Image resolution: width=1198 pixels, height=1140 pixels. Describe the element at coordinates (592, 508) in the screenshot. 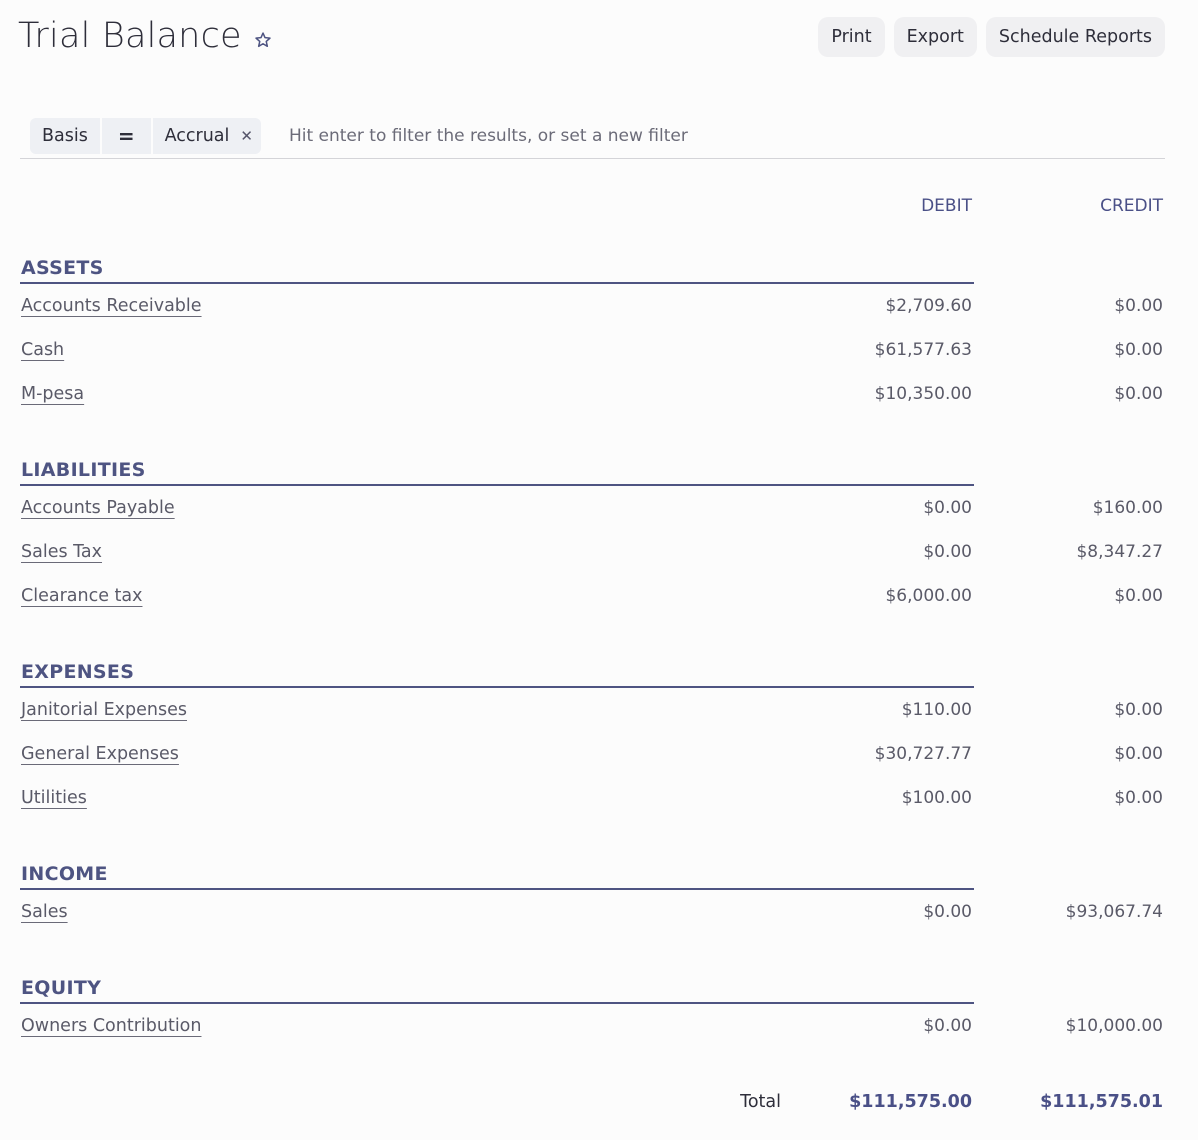

I see `table-row: Accounts Payable $0.00 $160.00` at that location.